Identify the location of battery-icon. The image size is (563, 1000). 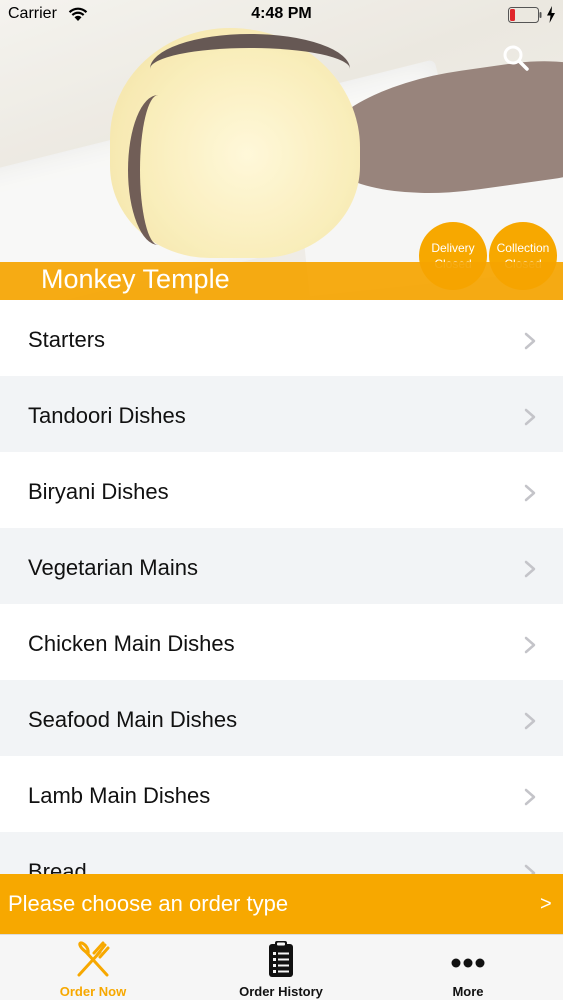
(525, 15).